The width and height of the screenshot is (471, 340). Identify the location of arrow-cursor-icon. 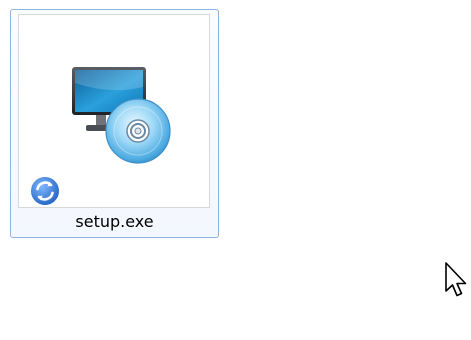
(456, 279).